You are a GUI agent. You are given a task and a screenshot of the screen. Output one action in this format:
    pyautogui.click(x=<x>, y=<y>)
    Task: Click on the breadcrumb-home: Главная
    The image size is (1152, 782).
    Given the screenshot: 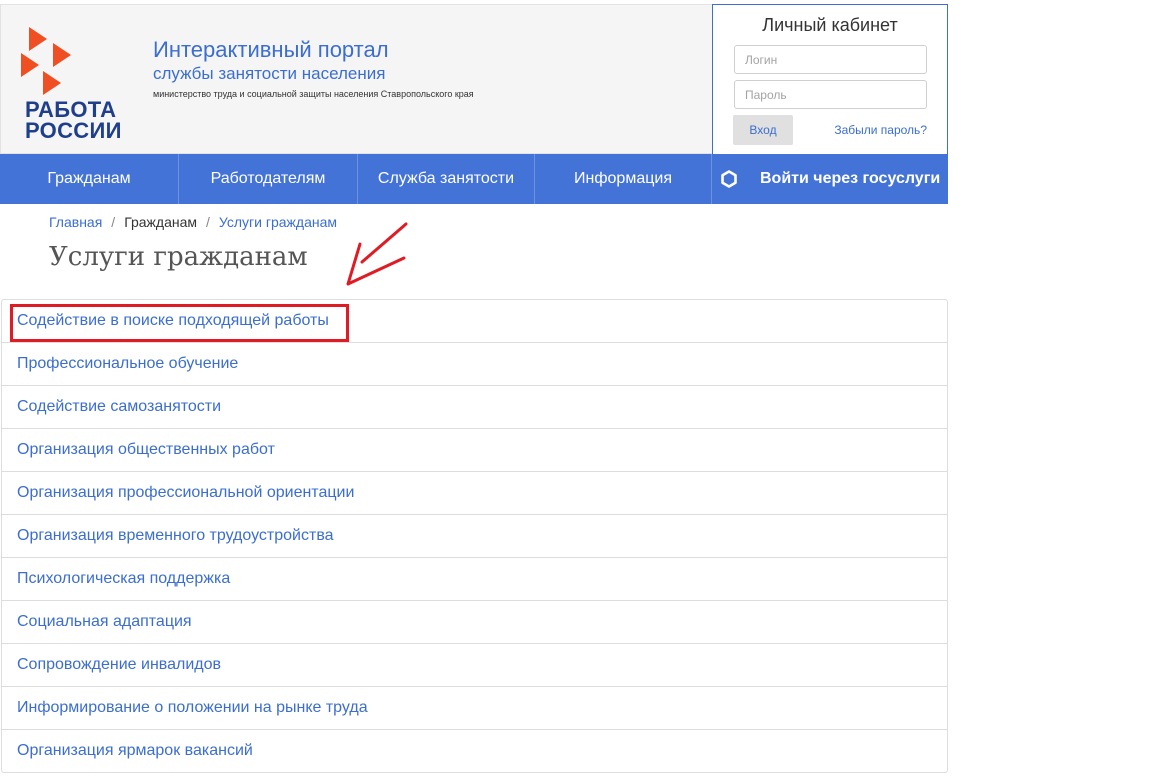 What is the action you would take?
    pyautogui.click(x=75, y=222)
    